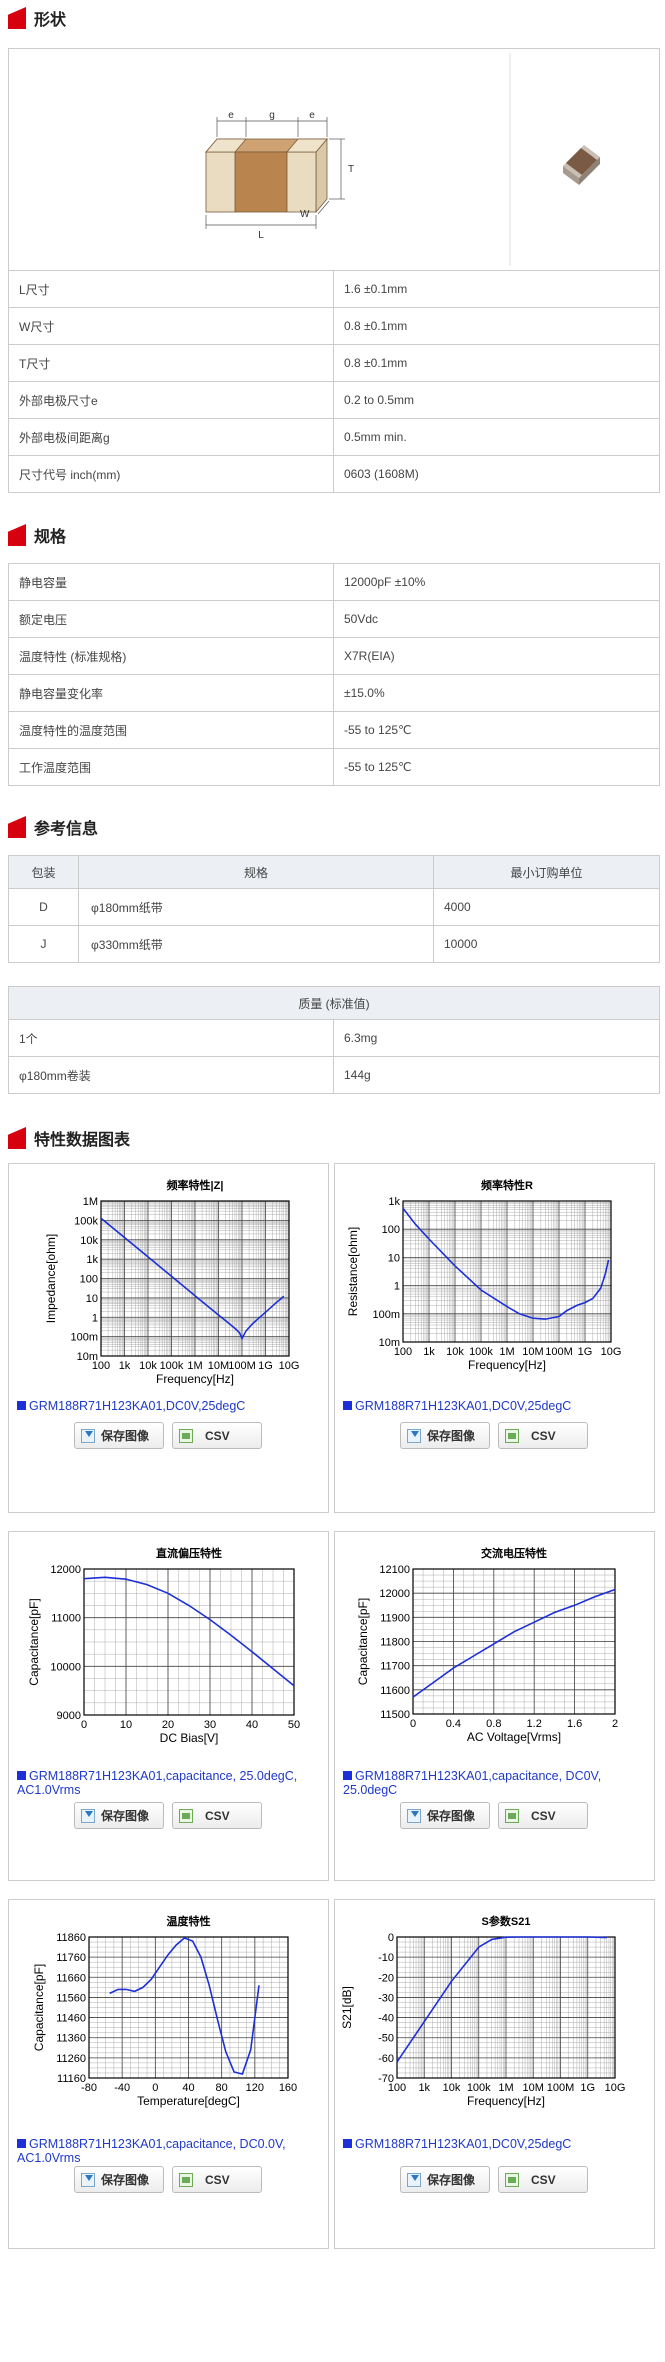 The width and height of the screenshot is (665, 2362). What do you see at coordinates (395, 1643) in the screenshot?
I see `y-tick-label: 11800` at bounding box center [395, 1643].